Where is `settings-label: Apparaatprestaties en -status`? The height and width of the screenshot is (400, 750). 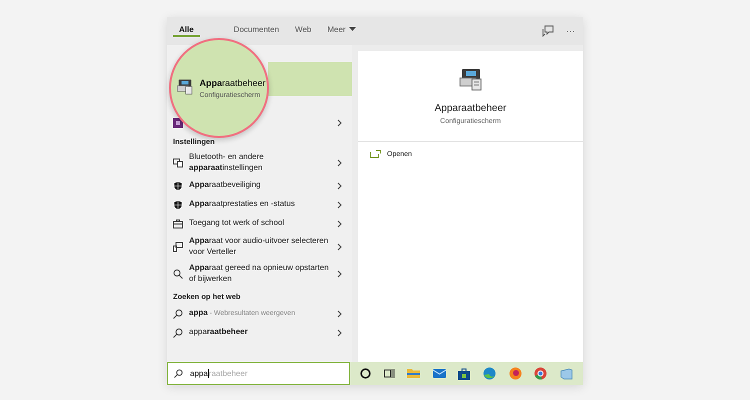 settings-label: Apparaatprestaties en -status is located at coordinates (242, 204).